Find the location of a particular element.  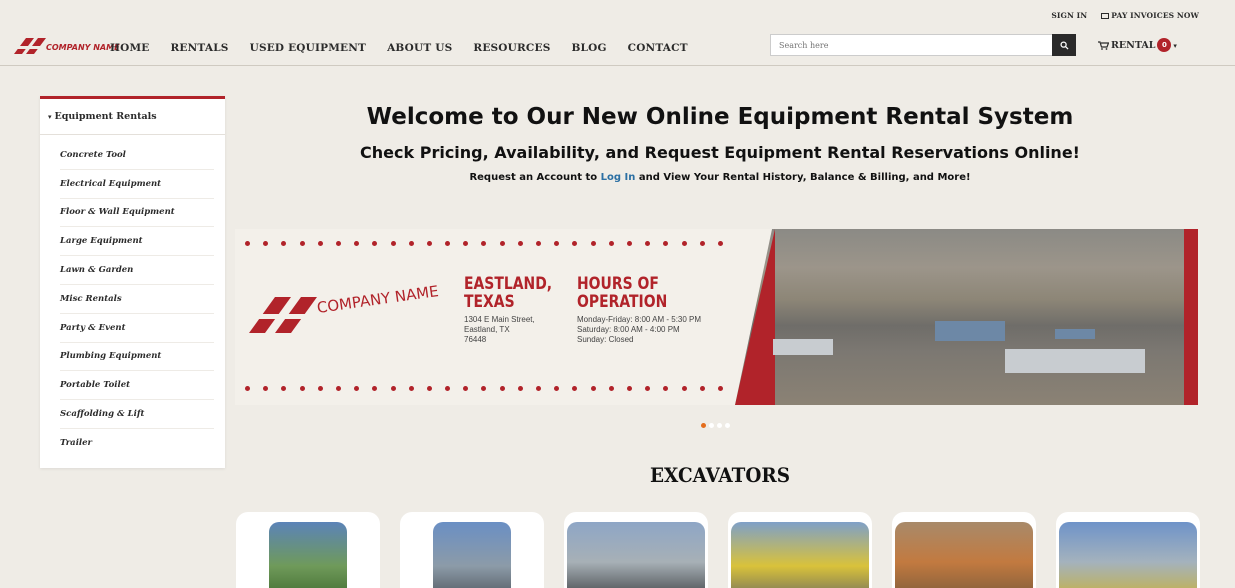

sidebar-item-misc-rentals: Misc Rentals is located at coordinates (137, 299).